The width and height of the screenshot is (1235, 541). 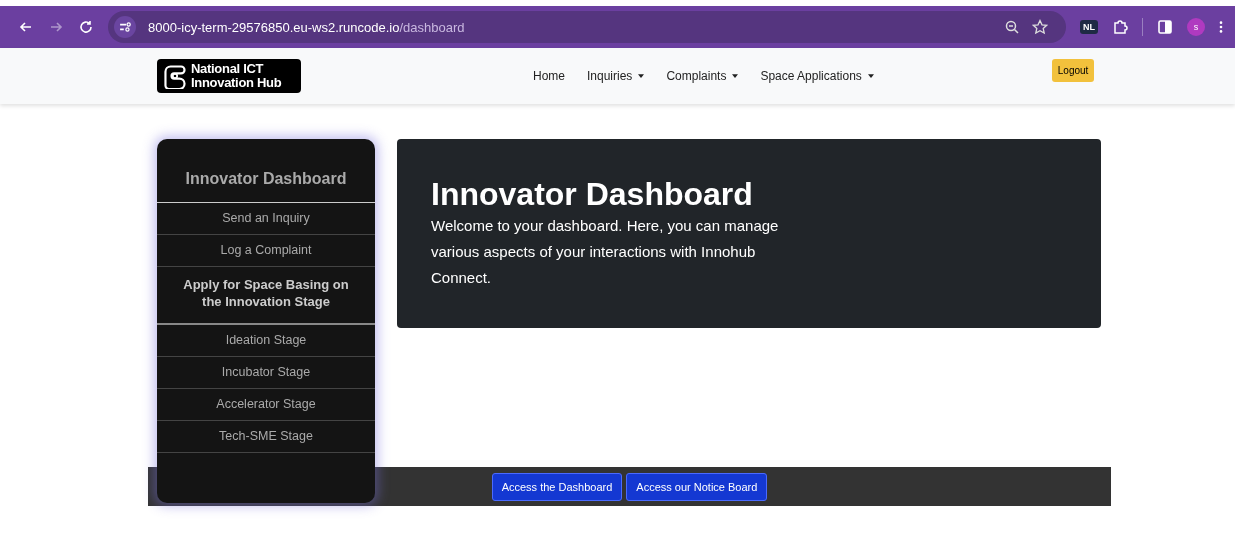 I want to click on side-panel-icon, so click(x=1165, y=27).